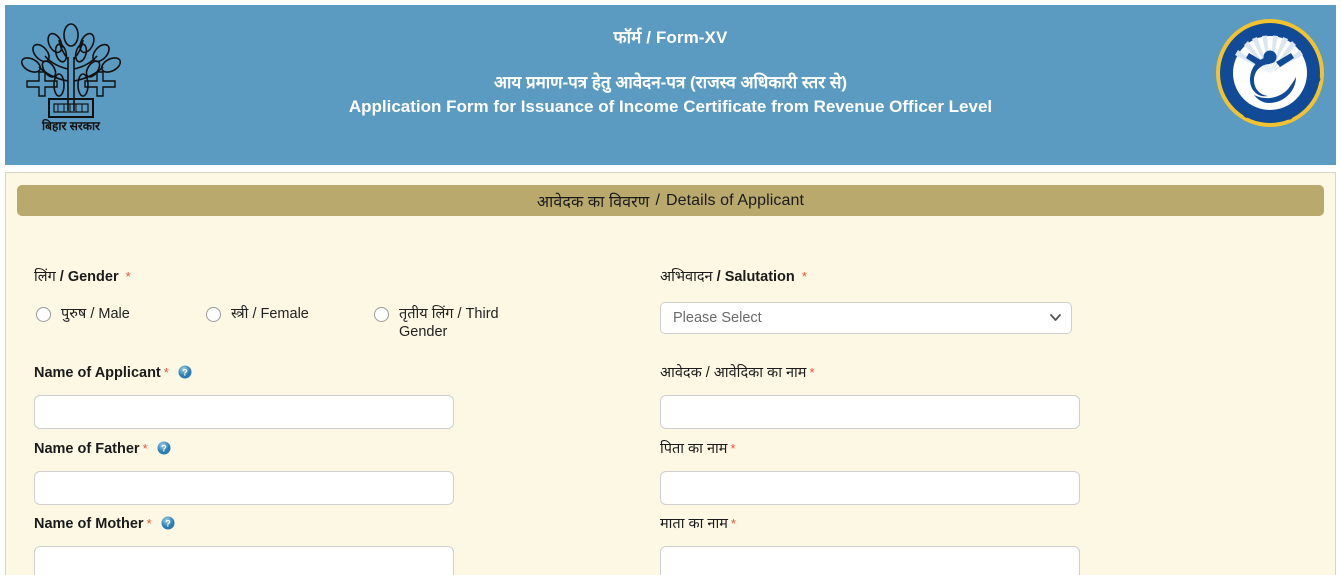  I want to click on father-name-hindi-label: पिता का नाम *, so click(975, 449).